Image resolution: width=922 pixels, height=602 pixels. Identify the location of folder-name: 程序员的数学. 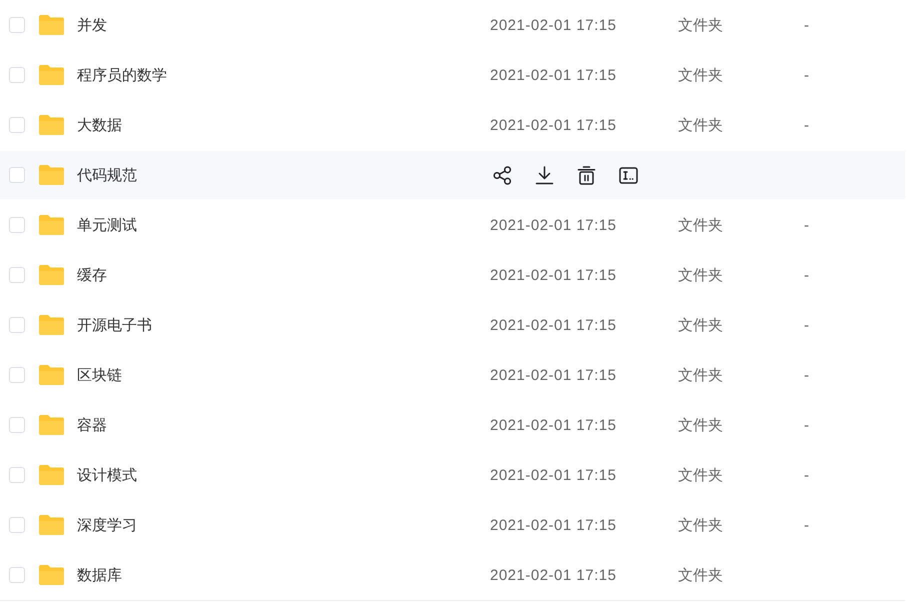
(283, 75).